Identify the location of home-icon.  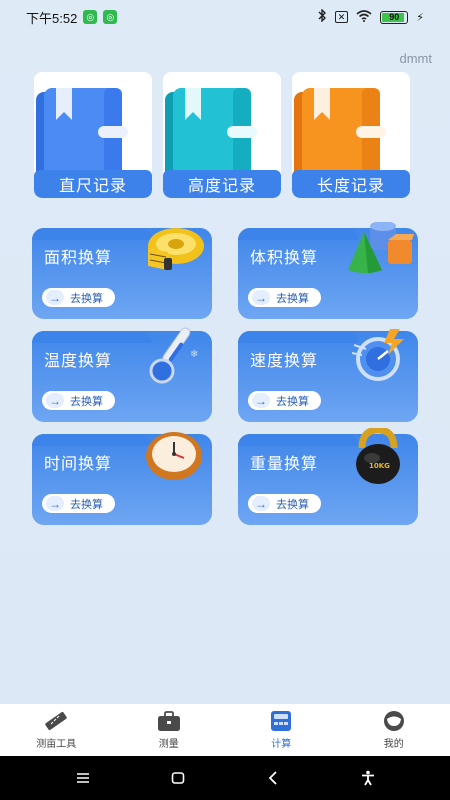
(178, 778).